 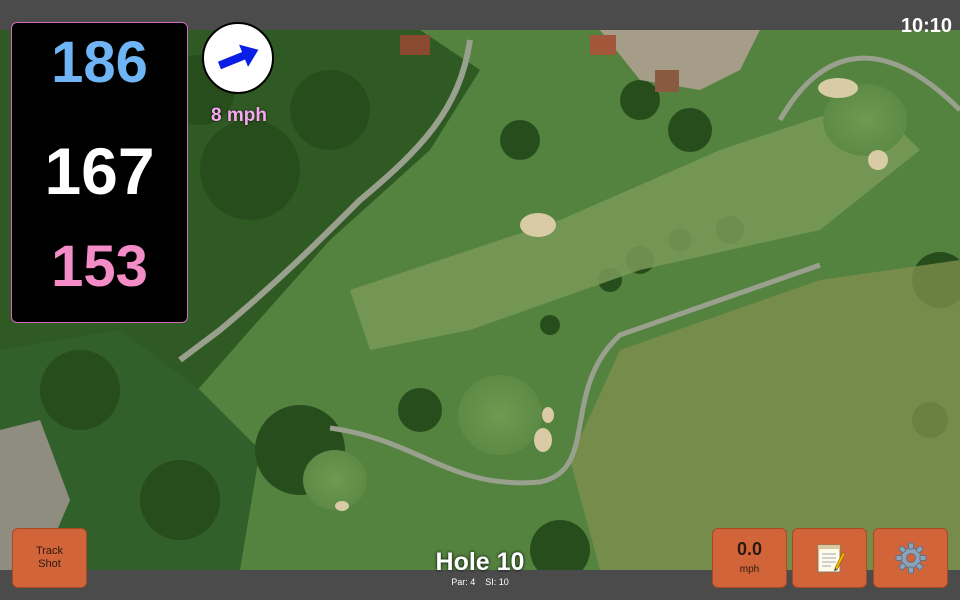 I want to click on notepad-icon, so click(x=831, y=558).